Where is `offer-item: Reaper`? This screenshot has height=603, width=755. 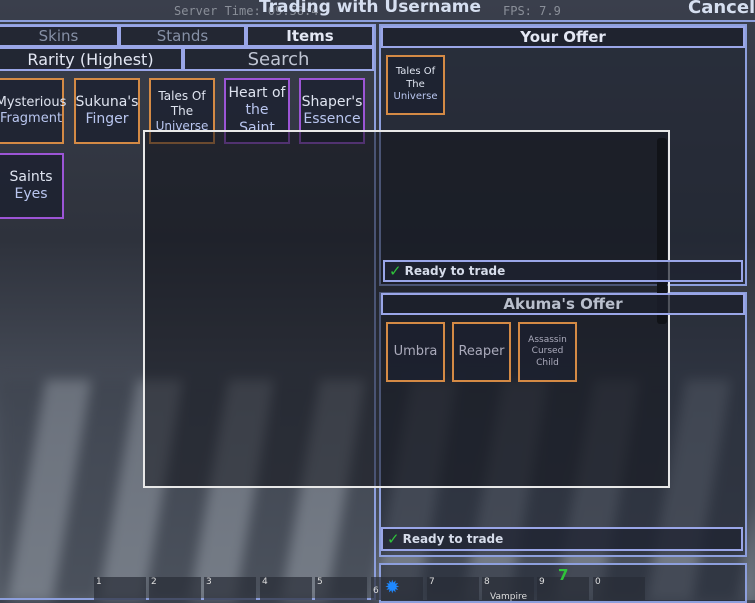 offer-item: Reaper is located at coordinates (481, 352).